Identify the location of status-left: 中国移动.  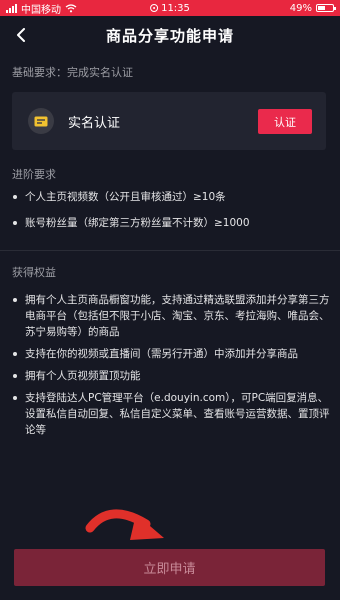
(41, 8).